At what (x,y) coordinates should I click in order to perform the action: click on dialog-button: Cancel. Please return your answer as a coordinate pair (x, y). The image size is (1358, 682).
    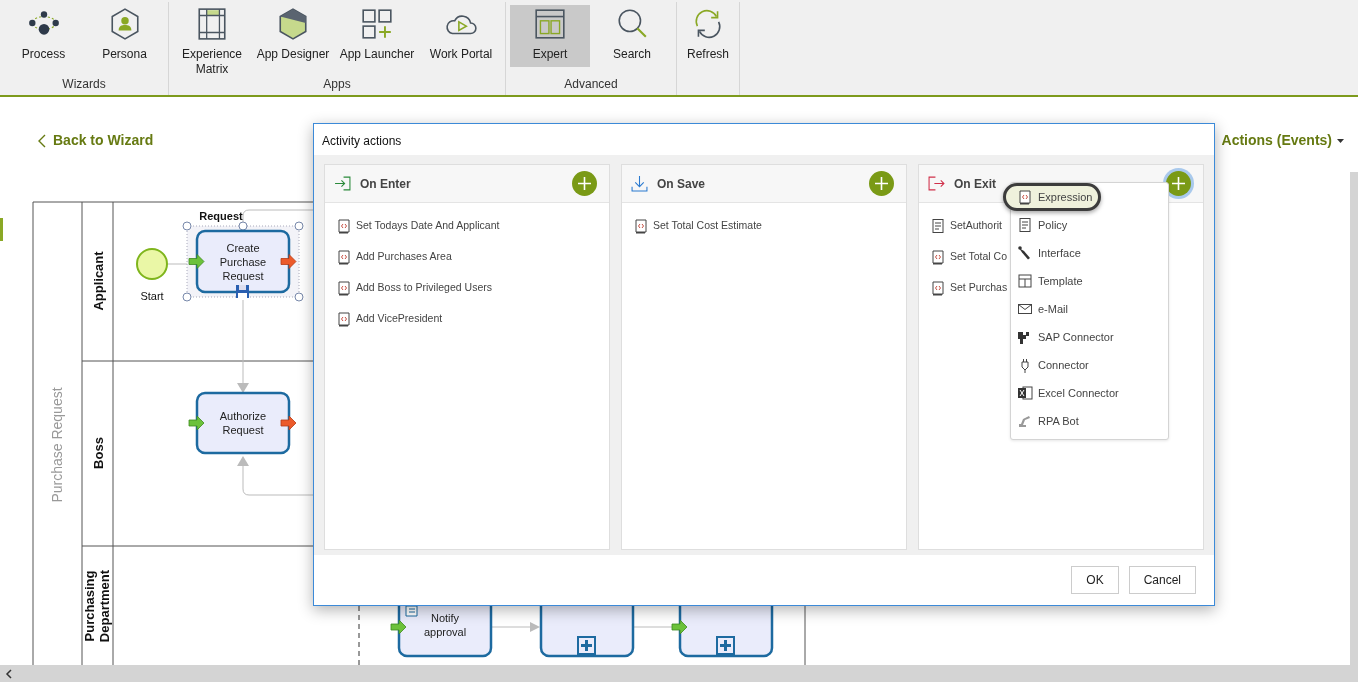
    Looking at the image, I should click on (1162, 580).